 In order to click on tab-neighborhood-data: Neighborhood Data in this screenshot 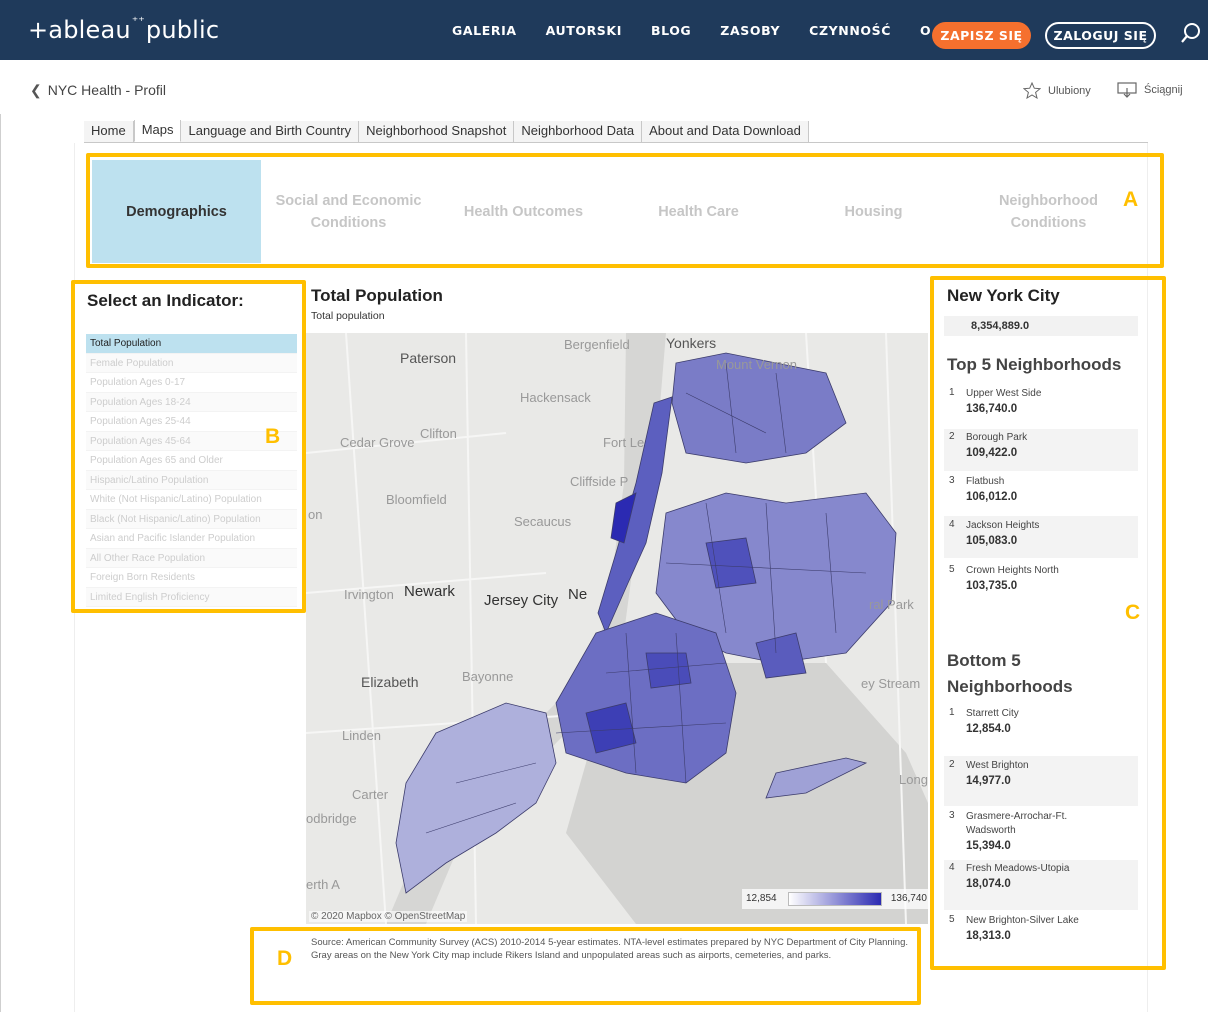, I will do `click(578, 131)`.